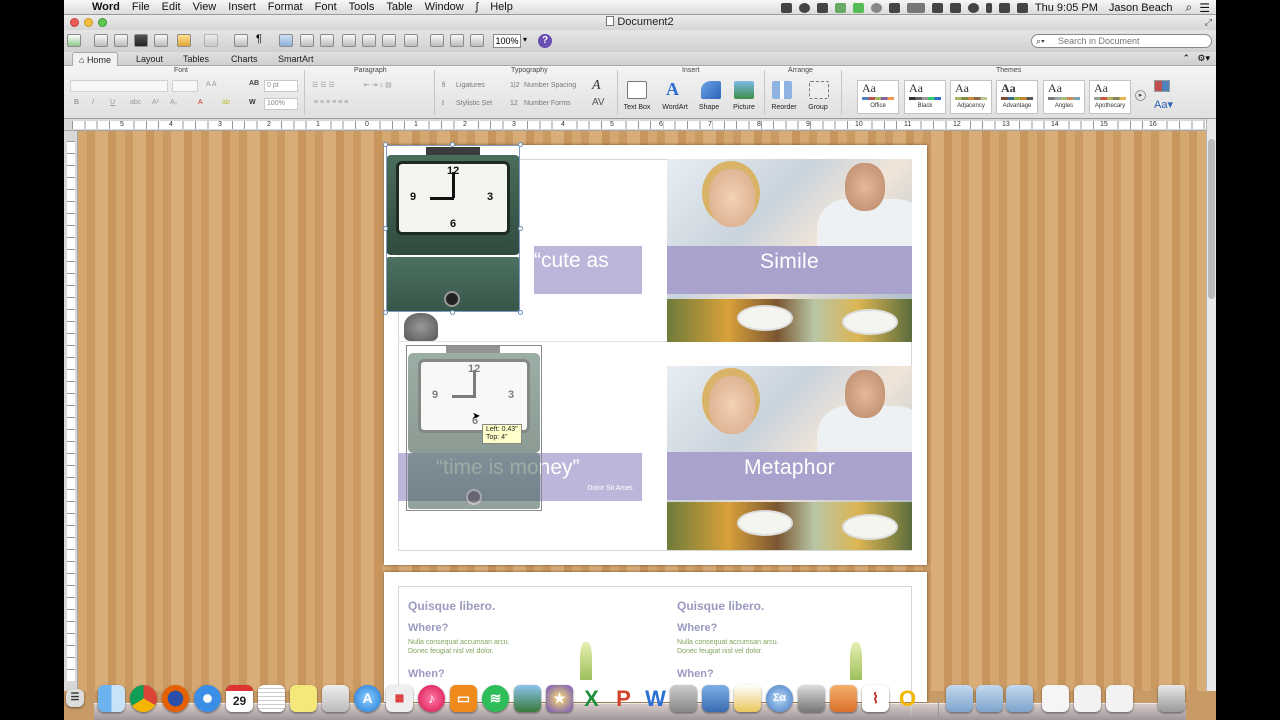 The width and height of the screenshot is (1280, 720). I want to click on dropbox-icon, so click(894, 7).